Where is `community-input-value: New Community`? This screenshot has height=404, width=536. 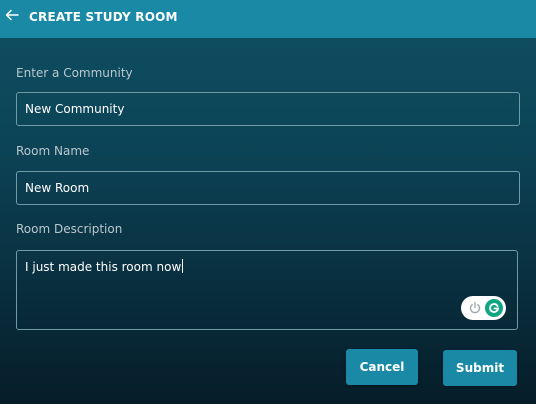
community-input-value: New Community is located at coordinates (75, 109).